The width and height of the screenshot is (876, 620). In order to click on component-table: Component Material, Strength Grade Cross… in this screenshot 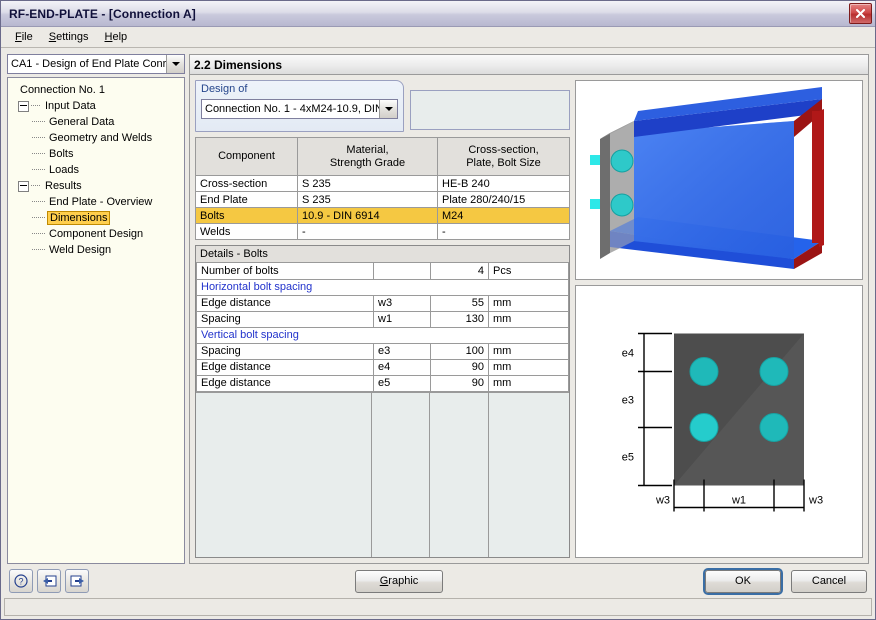, I will do `click(382, 188)`.